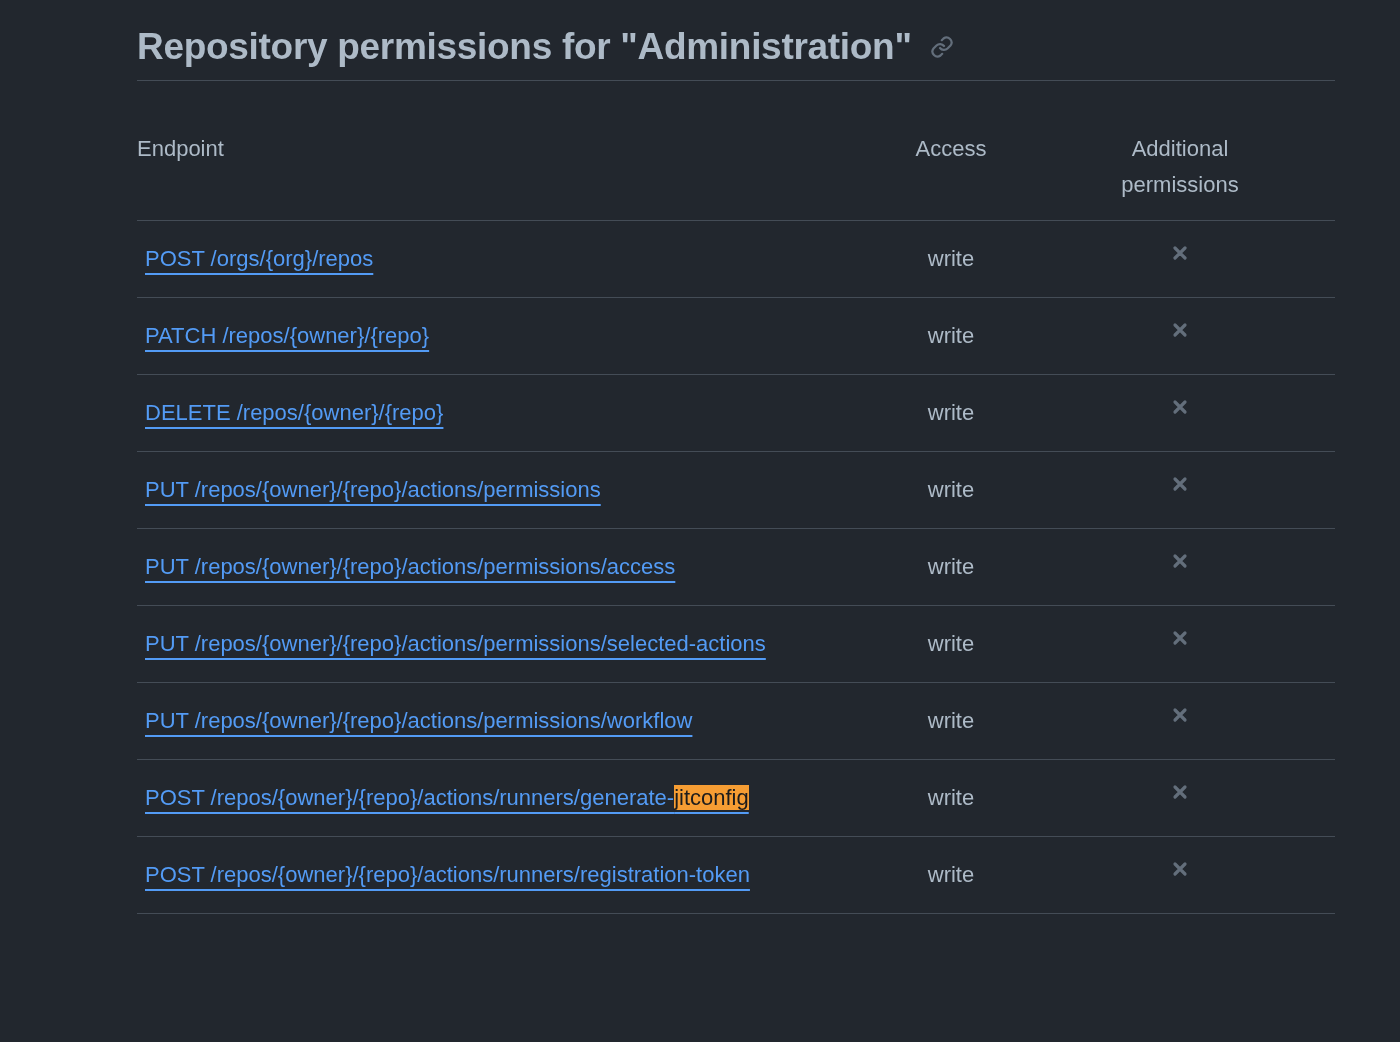 The height and width of the screenshot is (1042, 1400). What do you see at coordinates (1180, 167) in the screenshot?
I see `column-header: Additional permissions` at bounding box center [1180, 167].